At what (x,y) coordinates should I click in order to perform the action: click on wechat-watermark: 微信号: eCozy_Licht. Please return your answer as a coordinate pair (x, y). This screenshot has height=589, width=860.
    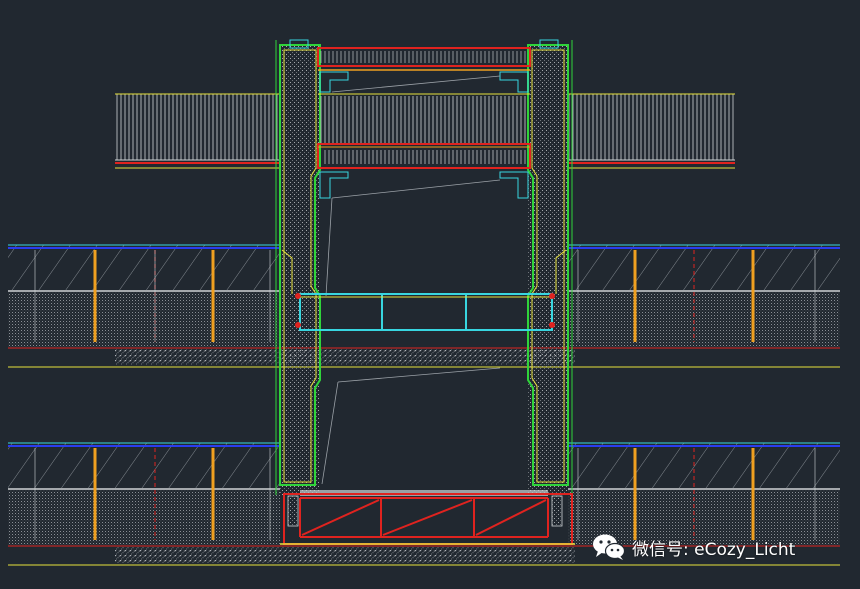
    Looking at the image, I should click on (693, 547).